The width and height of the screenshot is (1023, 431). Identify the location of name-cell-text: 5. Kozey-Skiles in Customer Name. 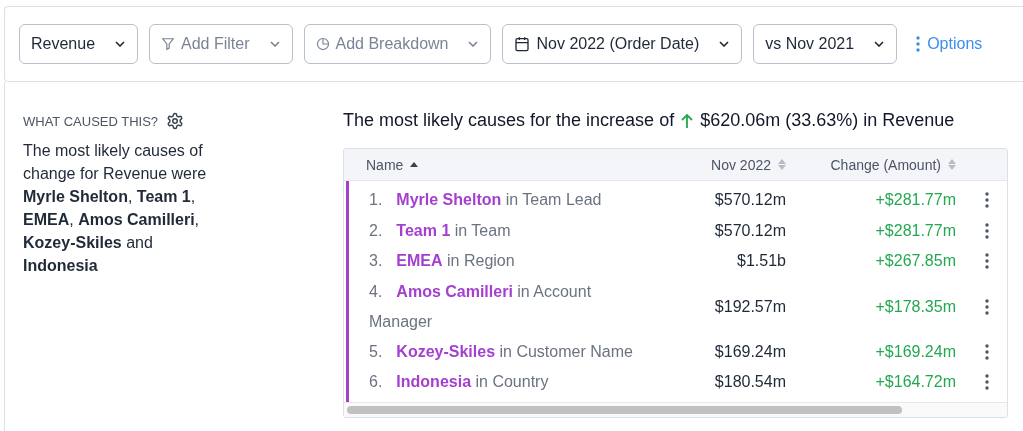
(501, 351).